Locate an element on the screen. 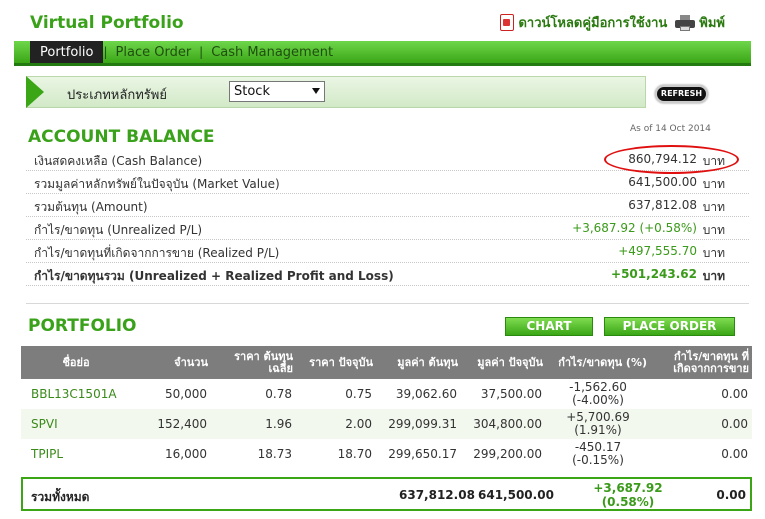 Image resolution: width=765 pixels, height=519 pixels. pl-cell: -1,562.60 (-4.00%) is located at coordinates (598, 394).